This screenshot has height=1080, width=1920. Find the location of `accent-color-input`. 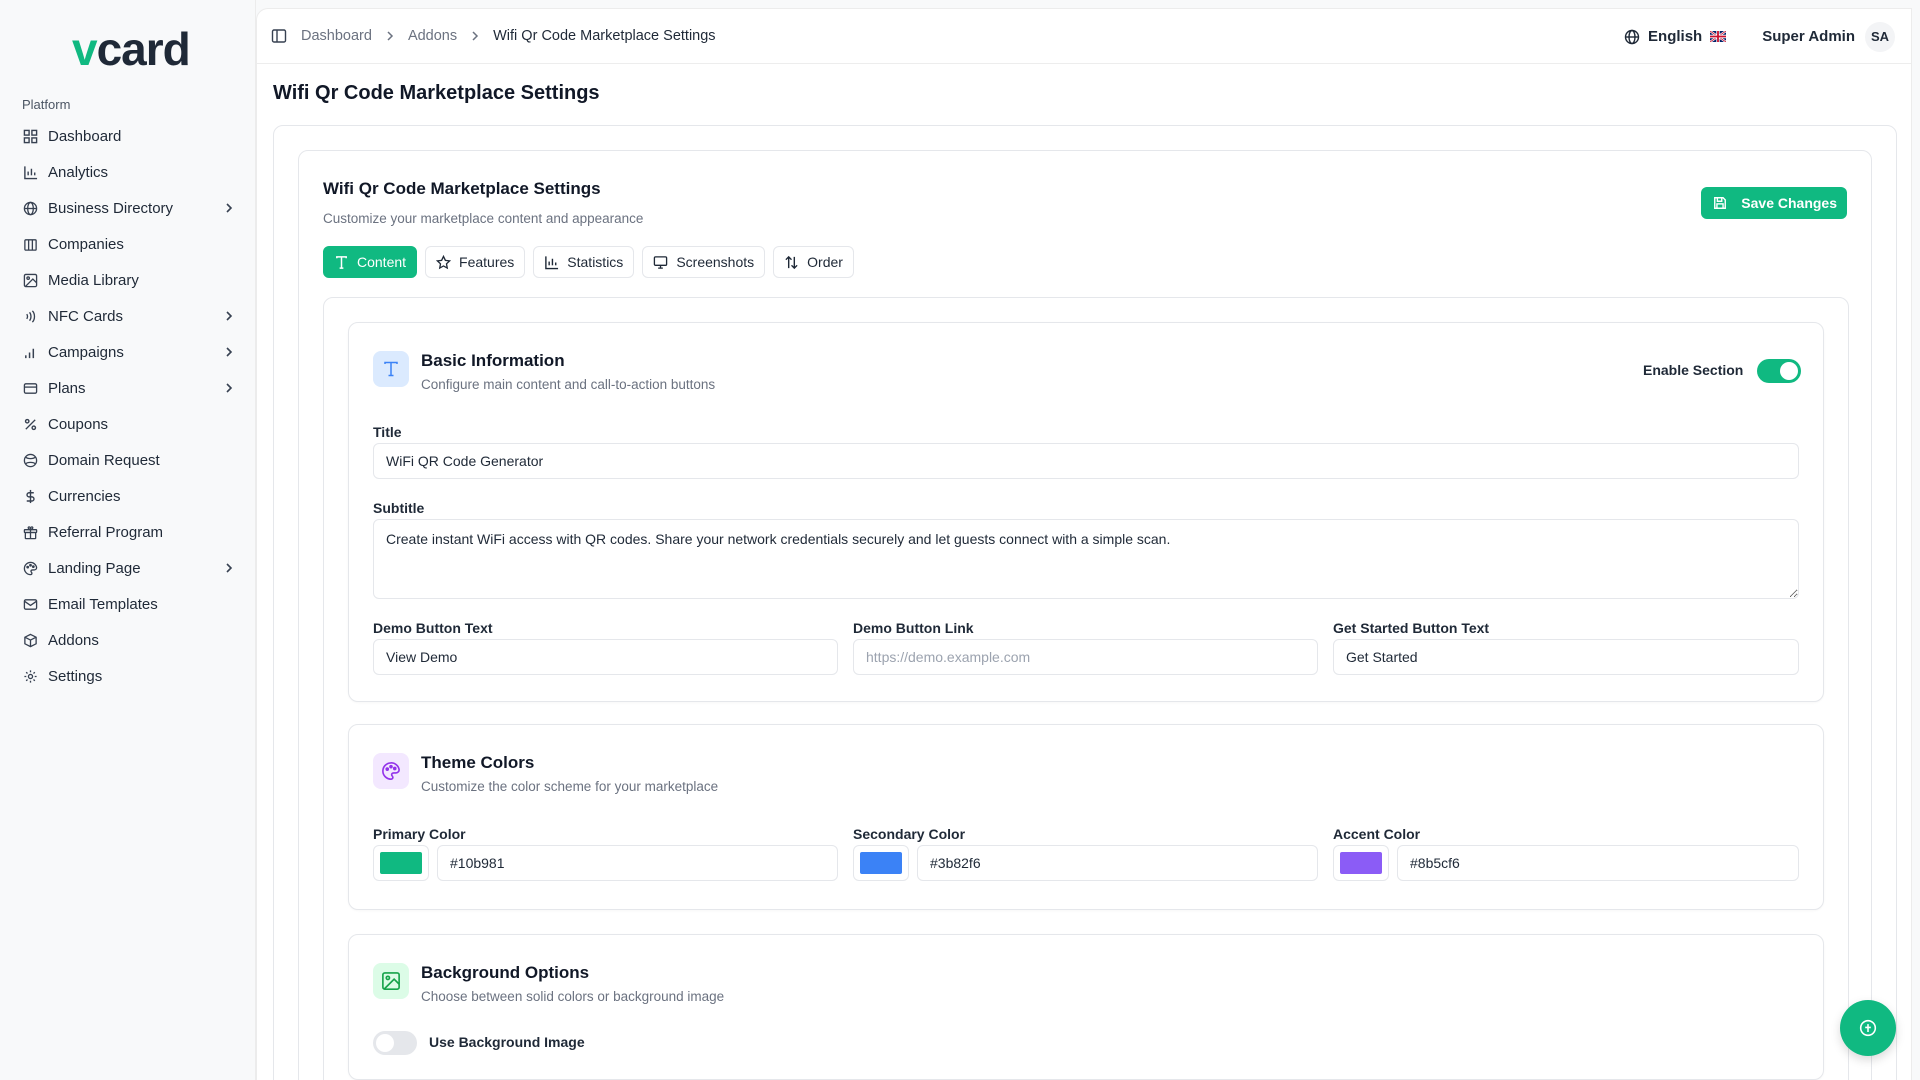

accent-color-input is located at coordinates (1598, 863).